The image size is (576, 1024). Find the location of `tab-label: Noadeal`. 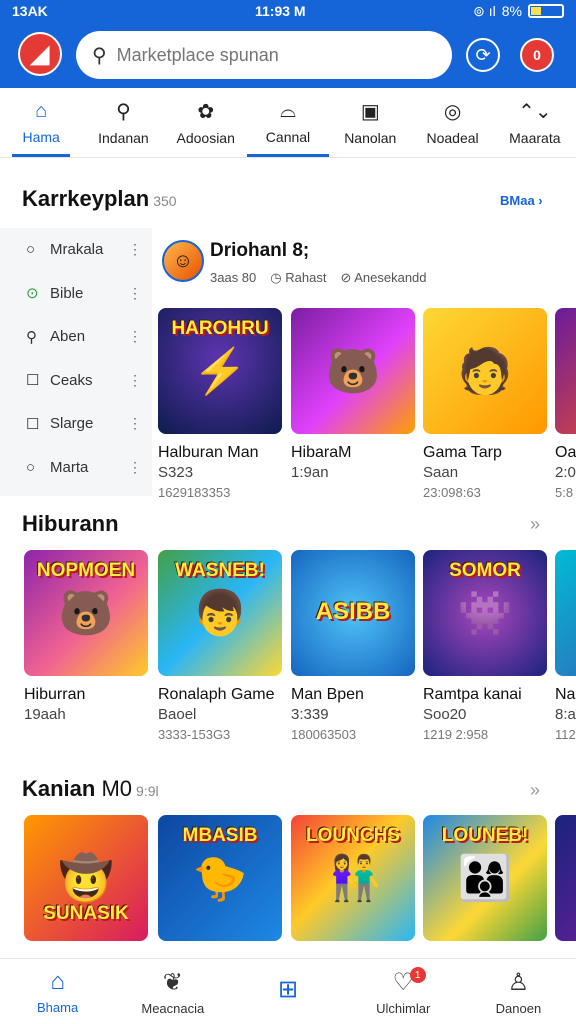

tab-label: Noadeal is located at coordinates (452, 138).